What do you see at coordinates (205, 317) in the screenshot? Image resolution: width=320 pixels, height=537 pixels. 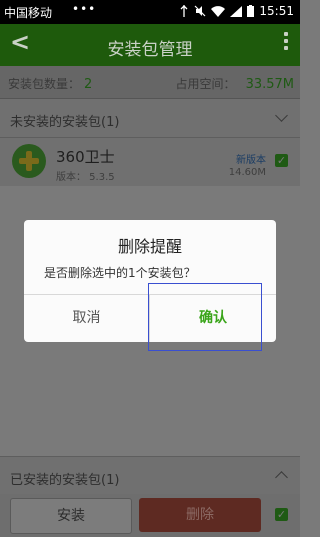 I see `highlight-box` at bounding box center [205, 317].